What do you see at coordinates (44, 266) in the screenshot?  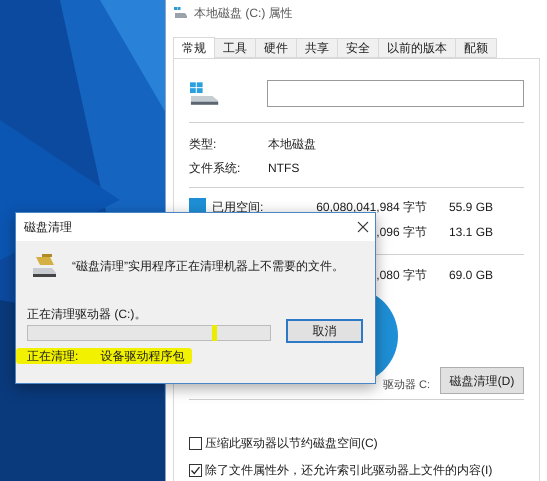 I see `broom-drive-icon` at bounding box center [44, 266].